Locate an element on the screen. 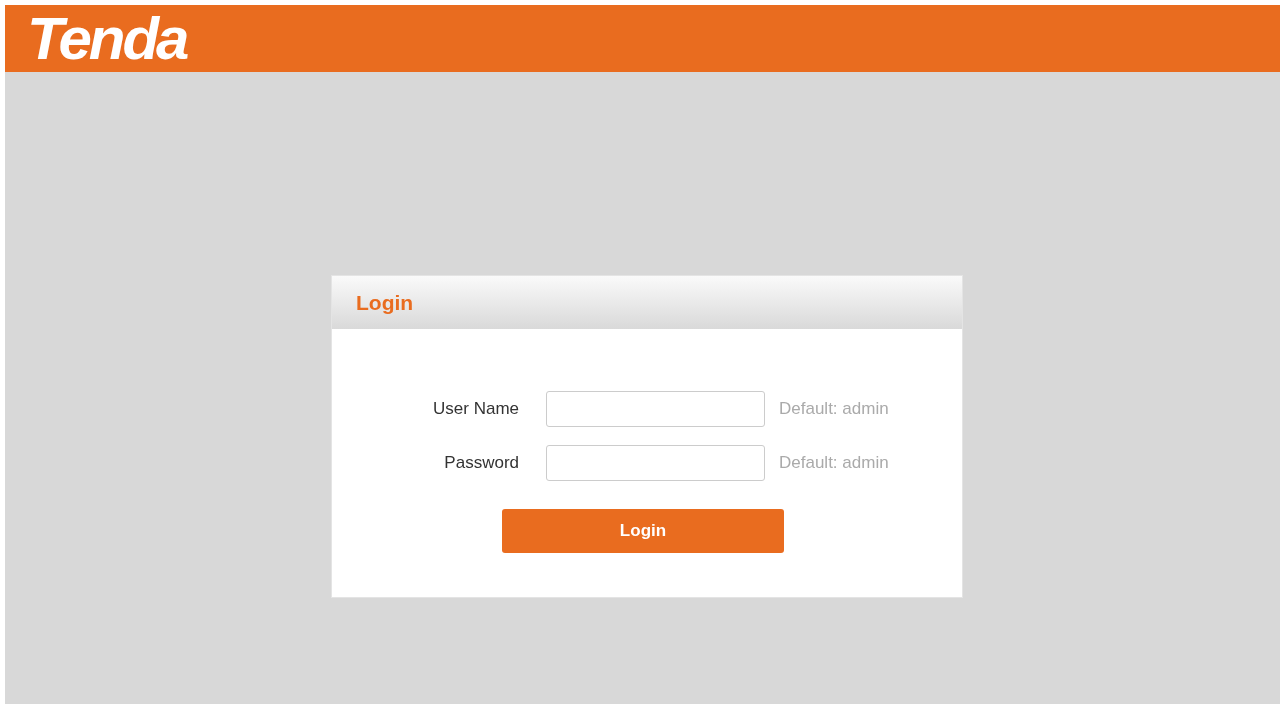 This screenshot has height=704, width=1285. field-label: User Name is located at coordinates (475, 409).